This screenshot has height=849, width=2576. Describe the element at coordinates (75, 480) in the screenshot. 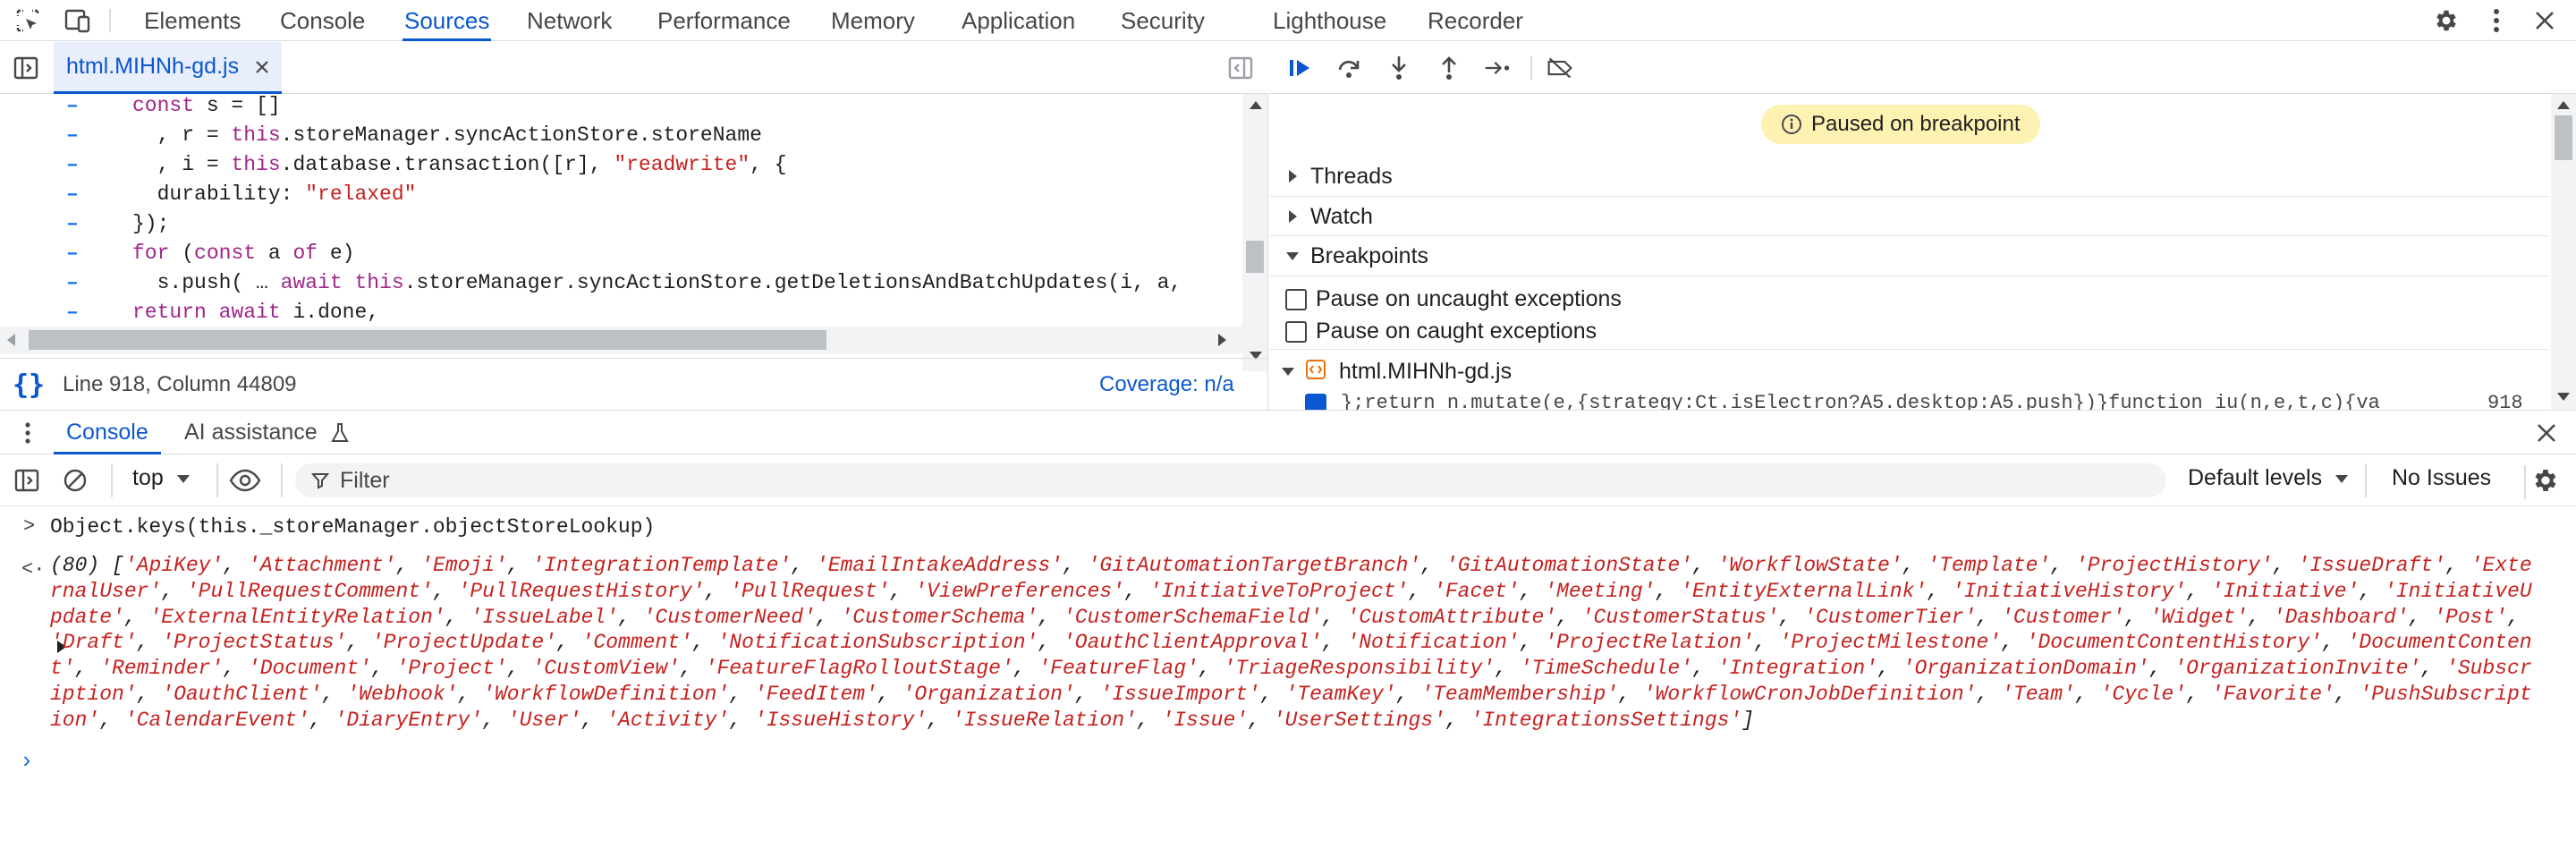

I see `clear-console-icon` at that location.